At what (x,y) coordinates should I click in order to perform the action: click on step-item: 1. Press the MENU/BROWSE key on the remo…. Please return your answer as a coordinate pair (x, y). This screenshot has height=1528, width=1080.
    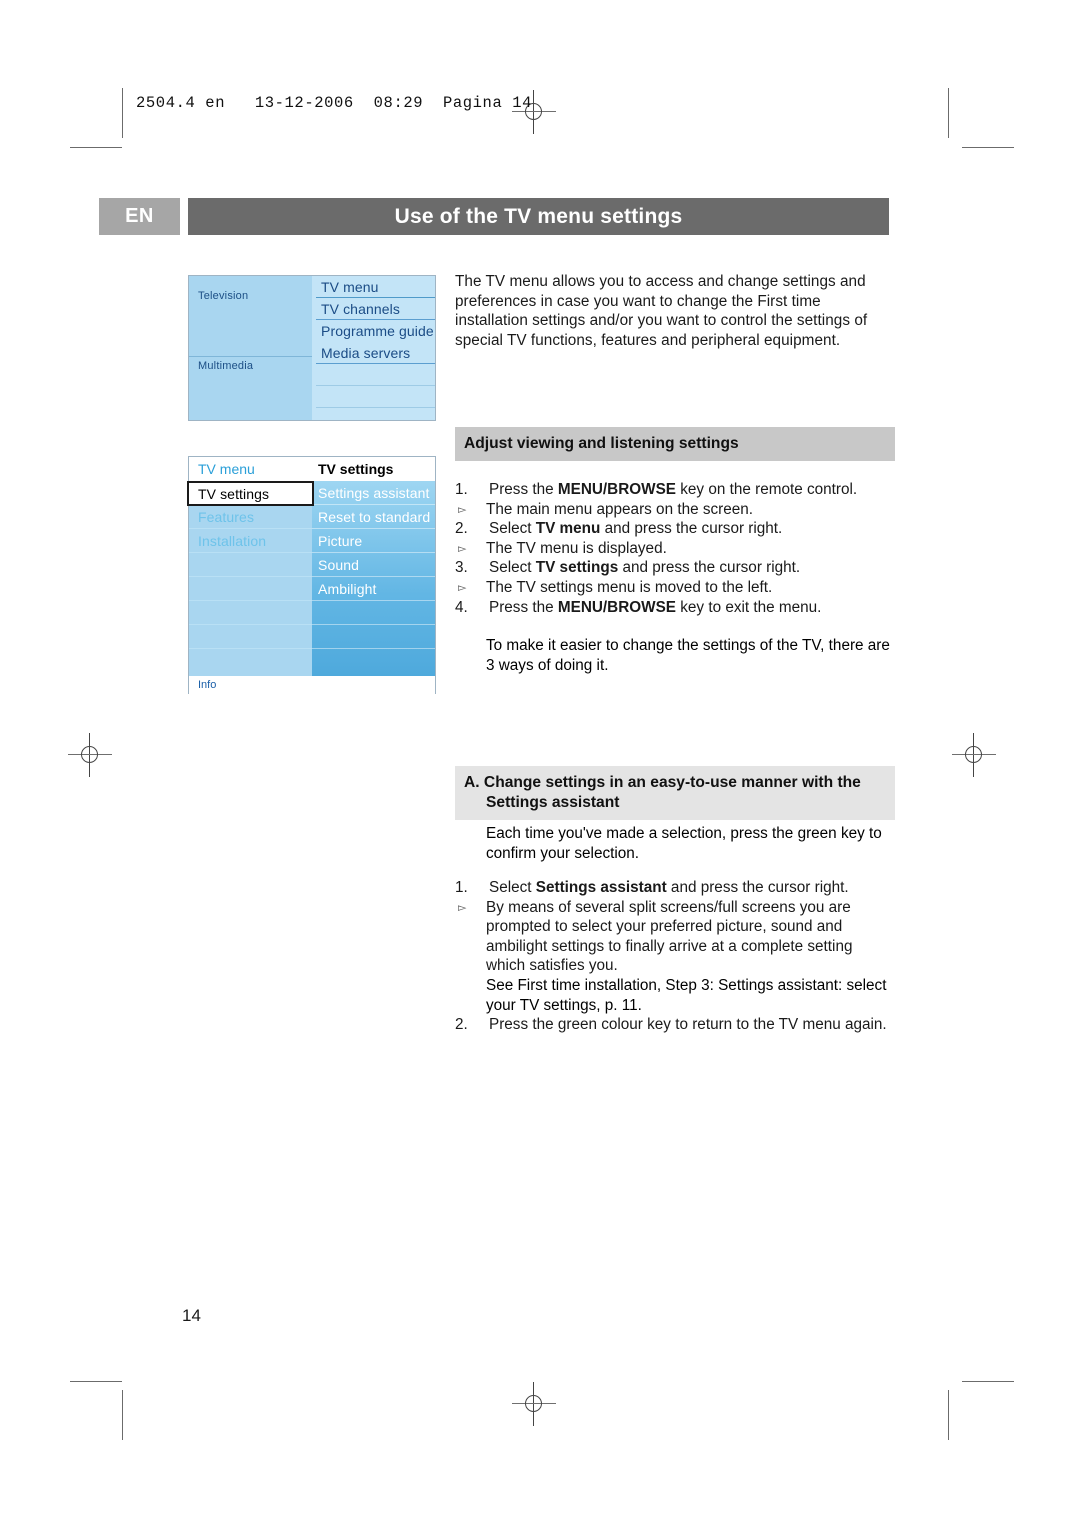
    Looking at the image, I should click on (675, 490).